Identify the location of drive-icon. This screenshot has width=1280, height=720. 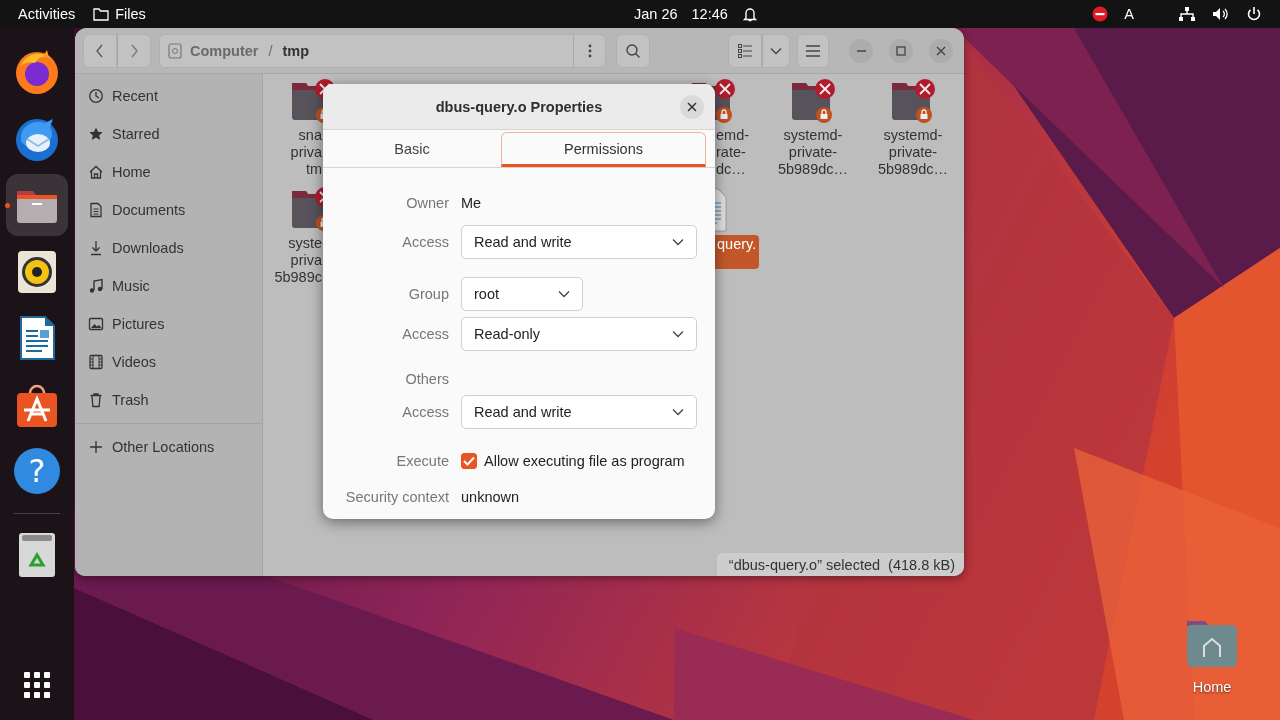
(175, 50).